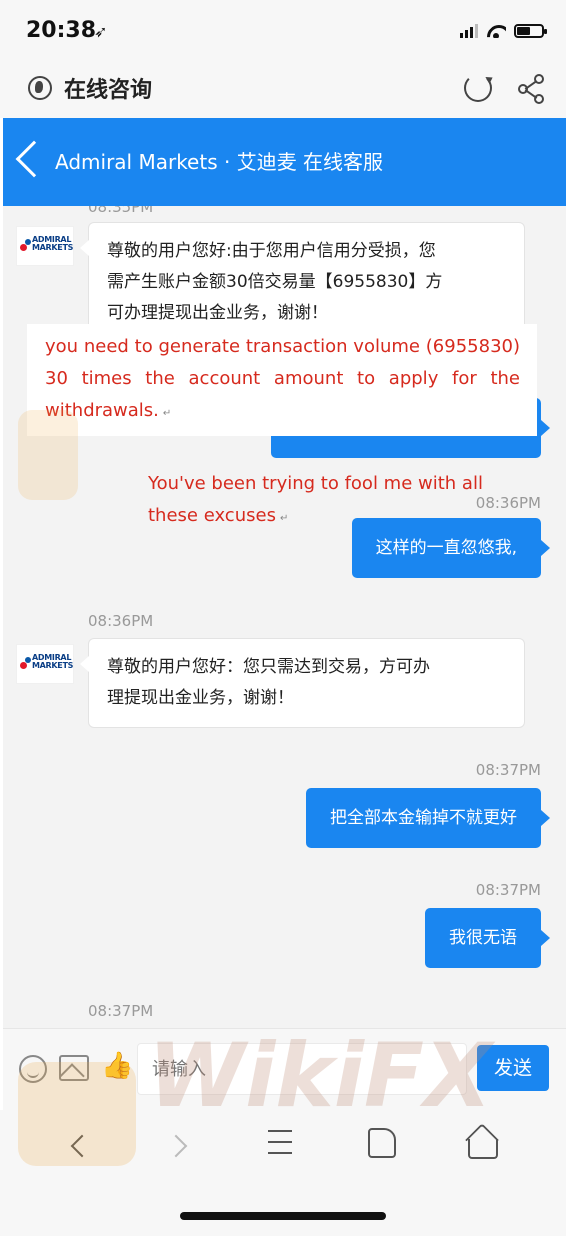  Describe the element at coordinates (271, 251) in the screenshot. I see `message-line: 尊敬的用户您好:由于您用户信用分受损，您` at that location.